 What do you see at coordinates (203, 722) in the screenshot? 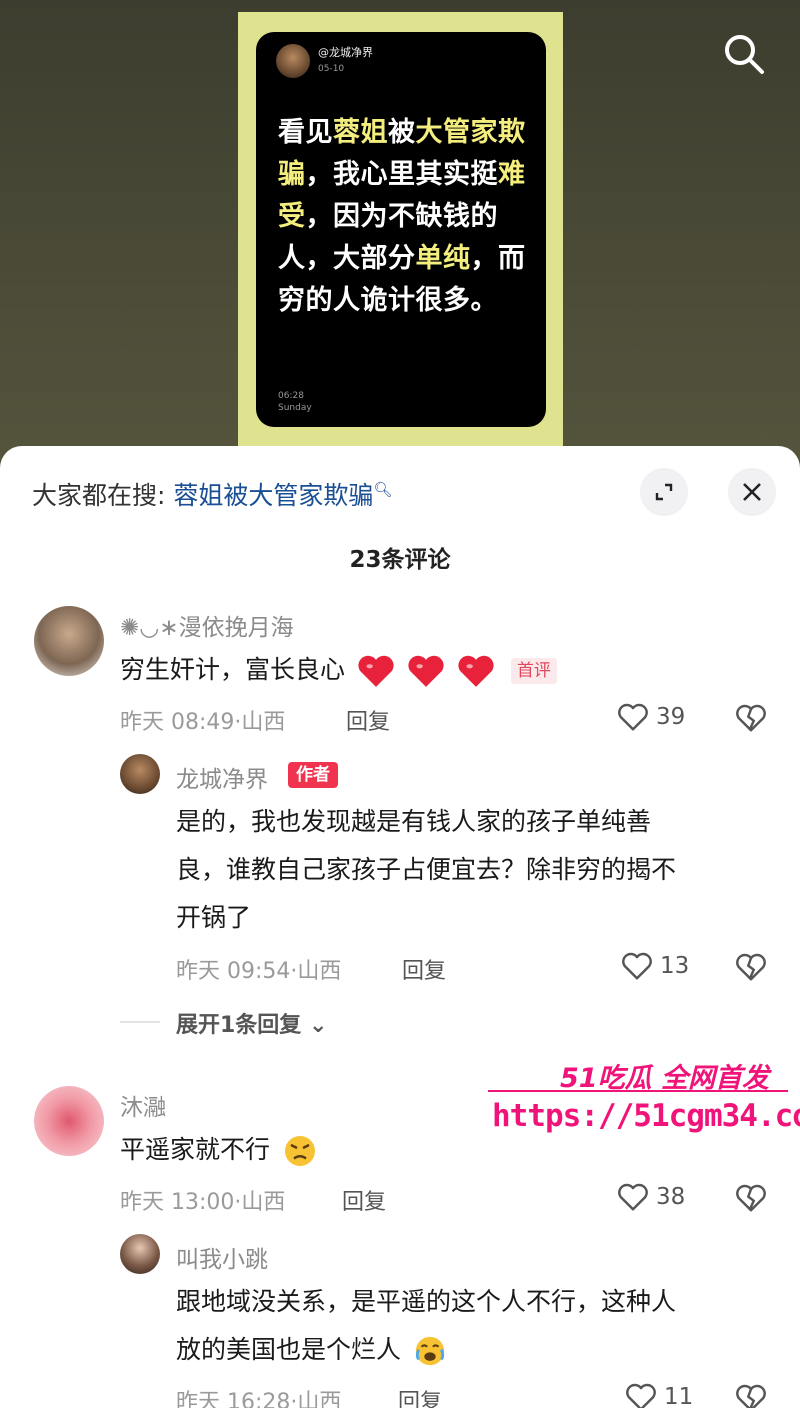
I see `comment-meta: 昨天 08:49·山西` at bounding box center [203, 722].